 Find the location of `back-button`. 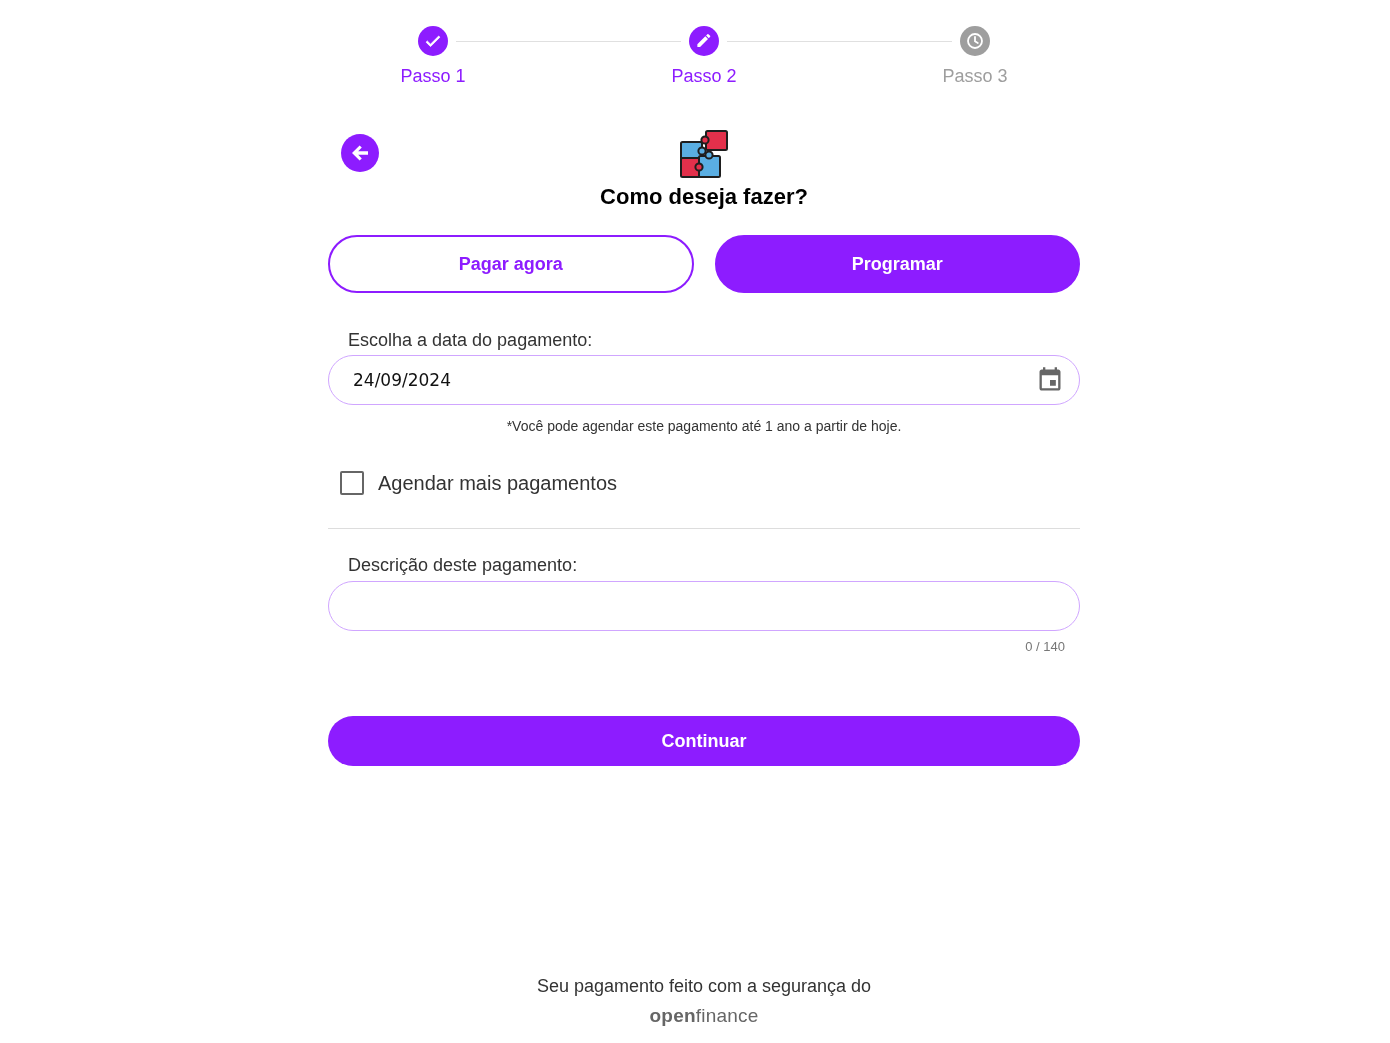

back-button is located at coordinates (360, 153).